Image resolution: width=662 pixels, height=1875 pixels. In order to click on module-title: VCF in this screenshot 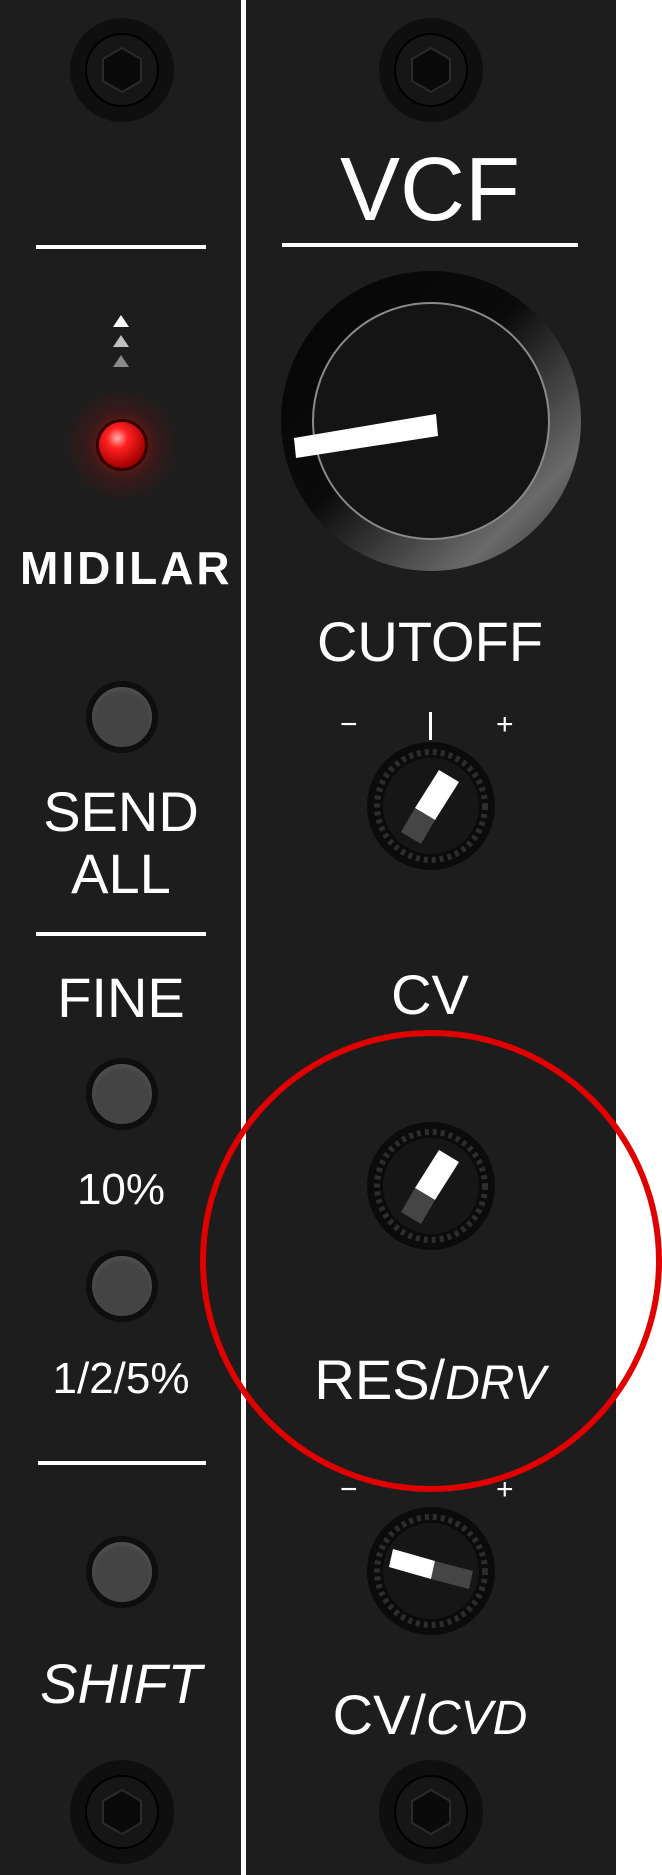, I will do `click(430, 190)`.